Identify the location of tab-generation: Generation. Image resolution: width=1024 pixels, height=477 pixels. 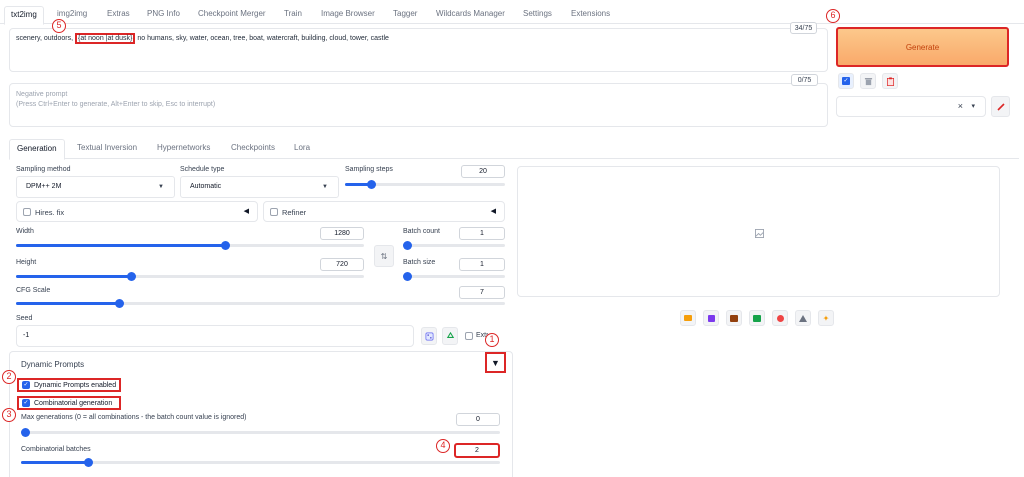
(37, 149).